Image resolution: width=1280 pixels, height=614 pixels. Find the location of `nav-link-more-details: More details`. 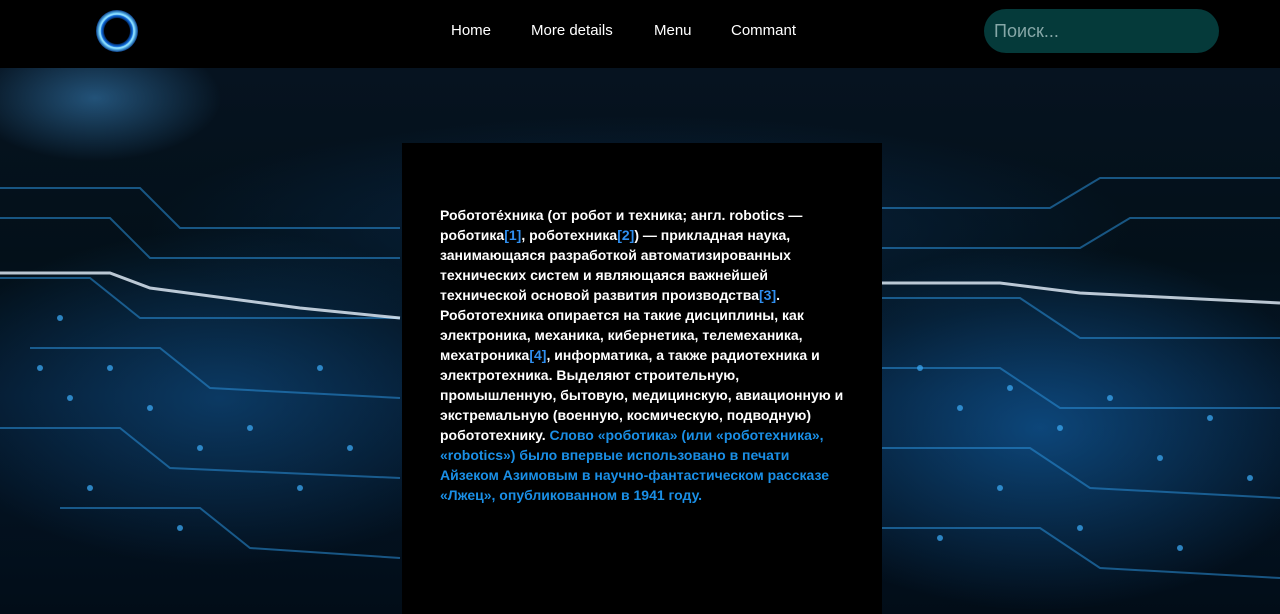

nav-link-more-details: More details is located at coordinates (572, 30).